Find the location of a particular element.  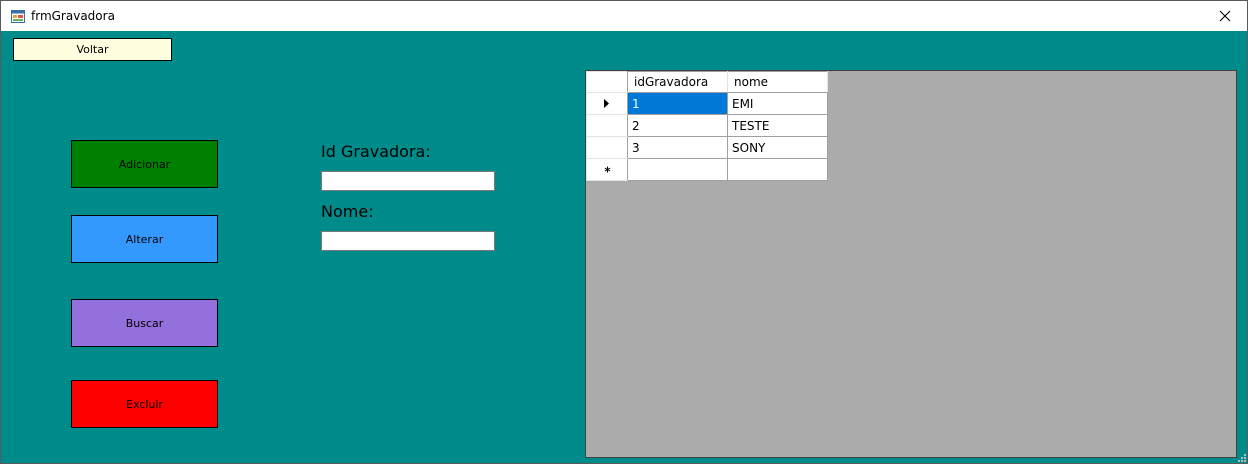

new-cell-idgravadora is located at coordinates (677, 169).